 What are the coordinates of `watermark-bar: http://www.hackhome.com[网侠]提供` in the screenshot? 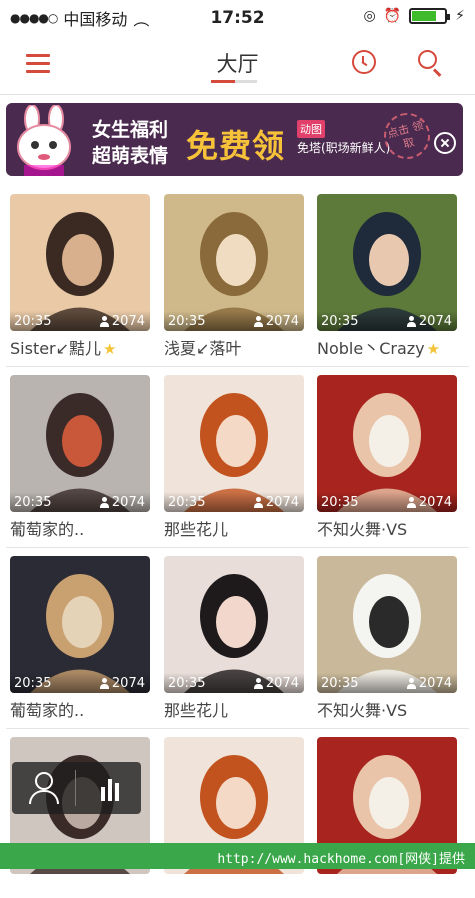 It's located at (237, 856).